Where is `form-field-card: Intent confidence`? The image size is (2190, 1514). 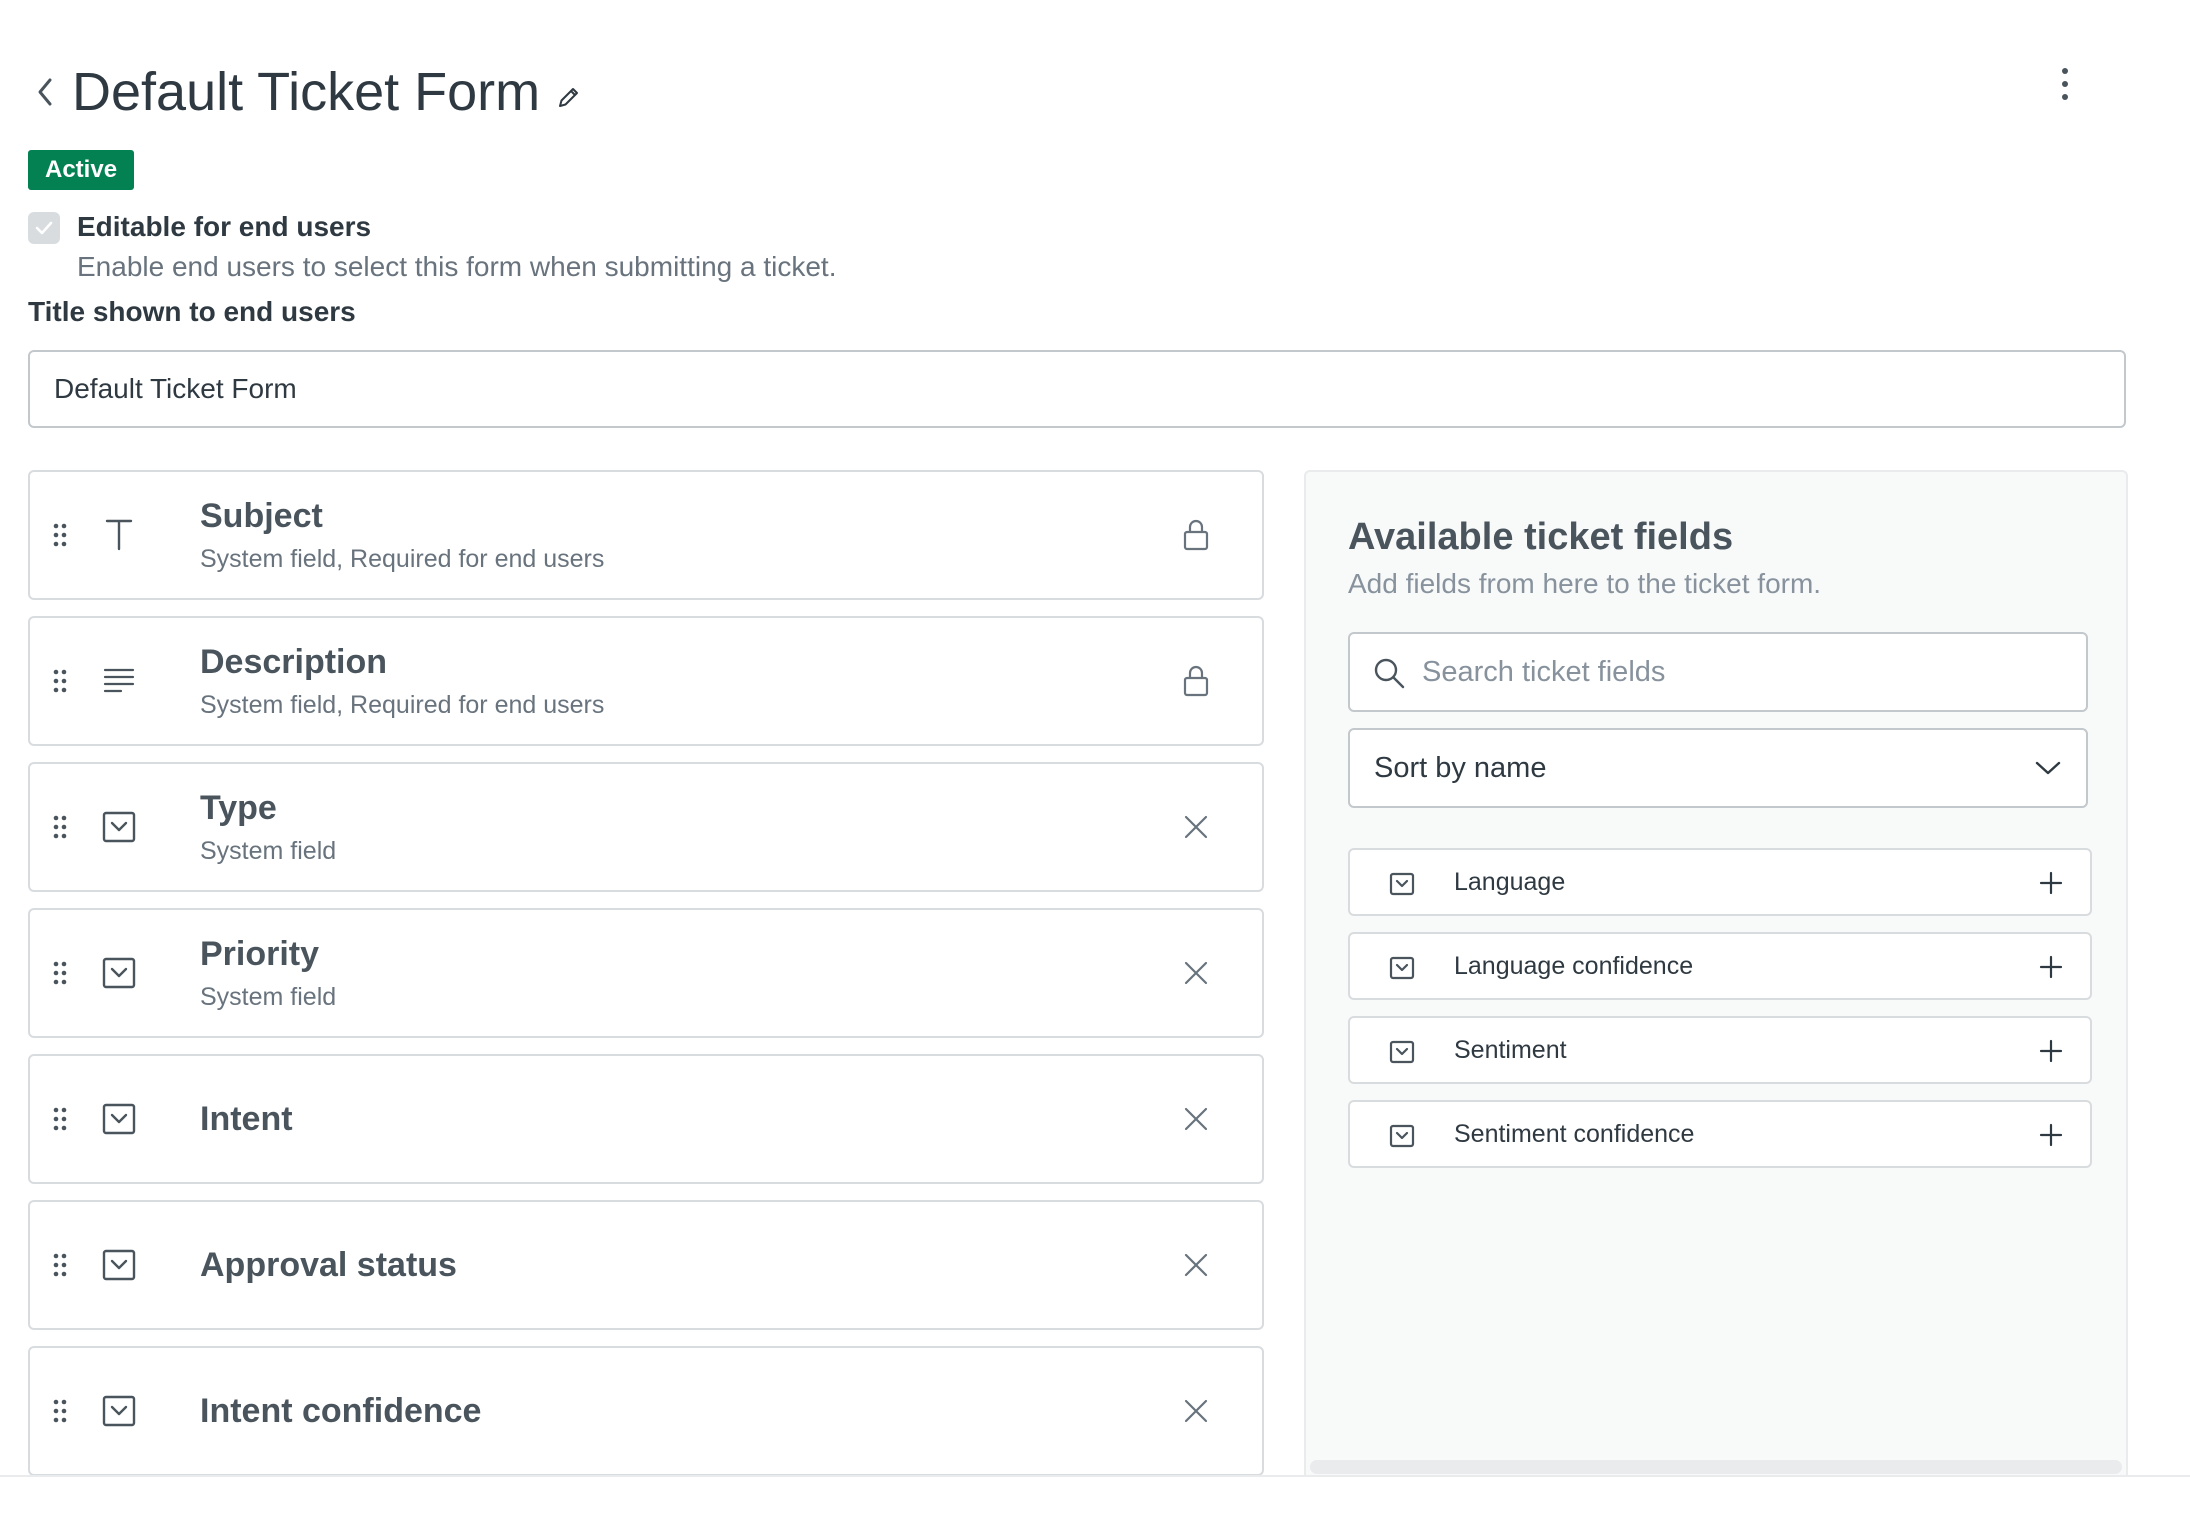 form-field-card: Intent confidence is located at coordinates (646, 1410).